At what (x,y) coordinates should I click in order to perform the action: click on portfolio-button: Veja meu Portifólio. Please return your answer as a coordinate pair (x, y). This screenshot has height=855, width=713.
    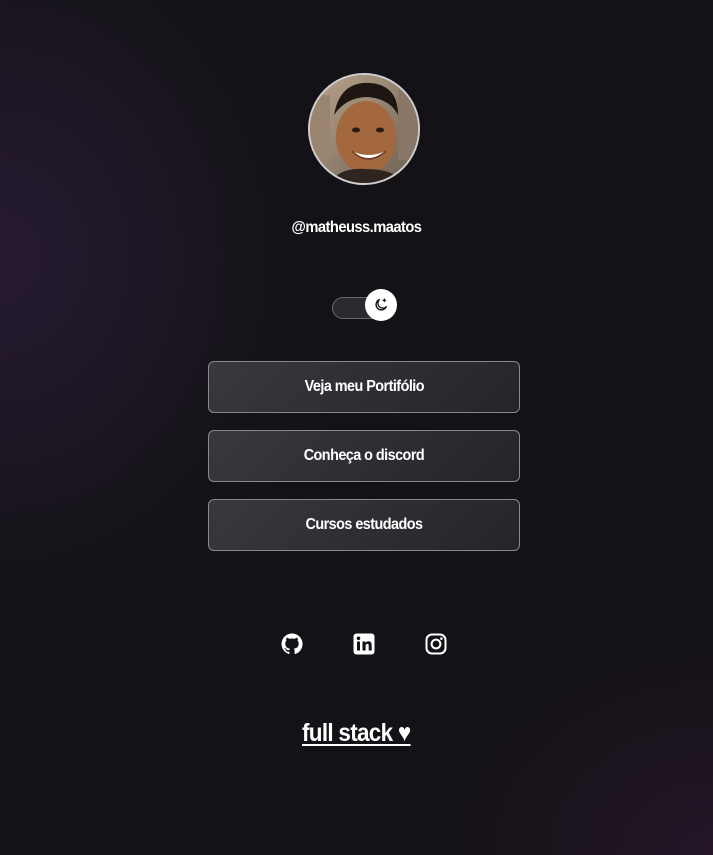
    Looking at the image, I should click on (364, 387).